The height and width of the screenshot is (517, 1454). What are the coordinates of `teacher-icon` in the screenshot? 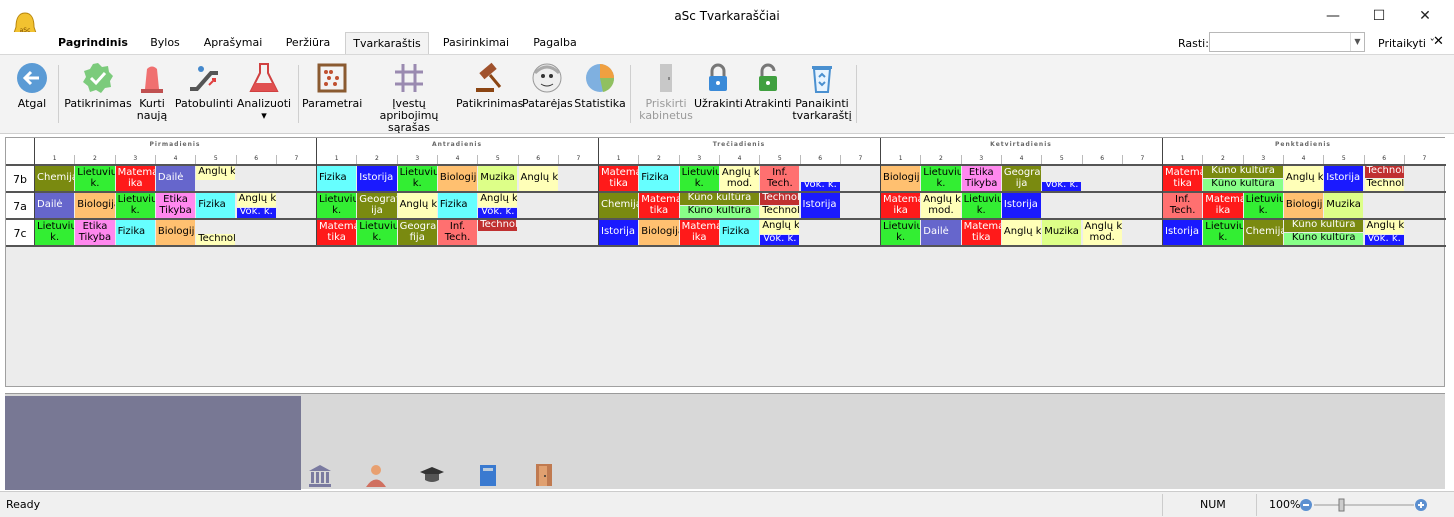 It's located at (376, 475).